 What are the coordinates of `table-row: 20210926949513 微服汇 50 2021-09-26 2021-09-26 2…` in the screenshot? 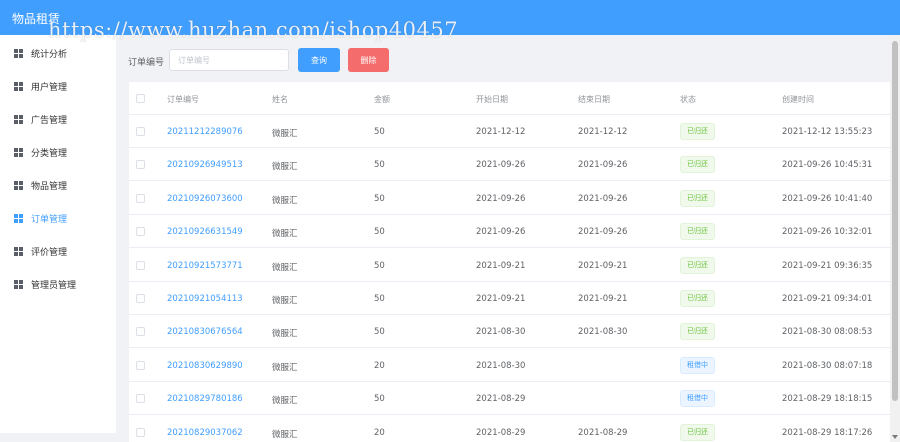 It's located at (509, 165).